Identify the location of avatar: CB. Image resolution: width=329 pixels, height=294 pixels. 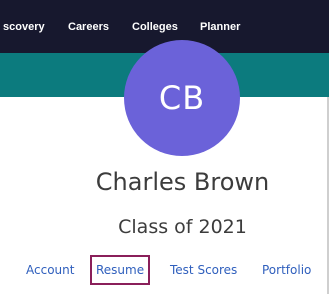
(182, 98).